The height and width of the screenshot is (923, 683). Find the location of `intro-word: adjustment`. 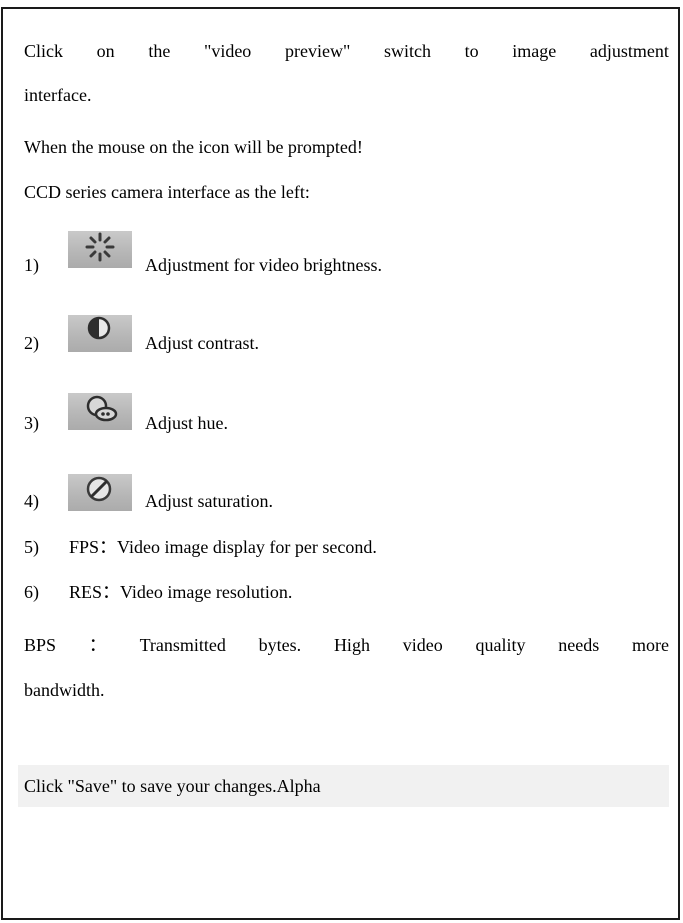

intro-word: adjustment is located at coordinates (629, 51).